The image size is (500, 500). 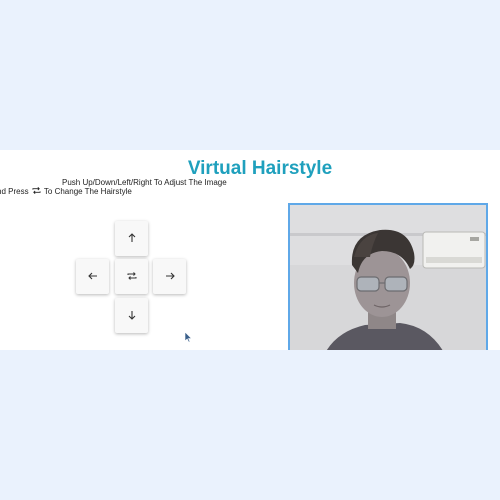 I want to click on arrow-right-icon, so click(x=170, y=277).